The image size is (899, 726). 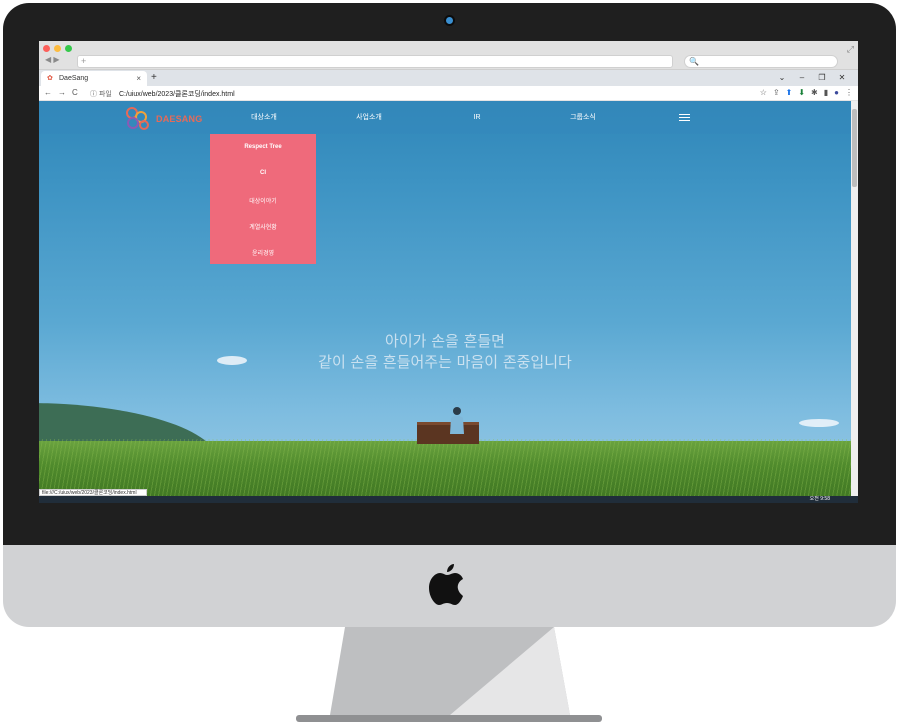 What do you see at coordinates (761, 61) in the screenshot?
I see `mac-search-field: 🔍` at bounding box center [761, 61].